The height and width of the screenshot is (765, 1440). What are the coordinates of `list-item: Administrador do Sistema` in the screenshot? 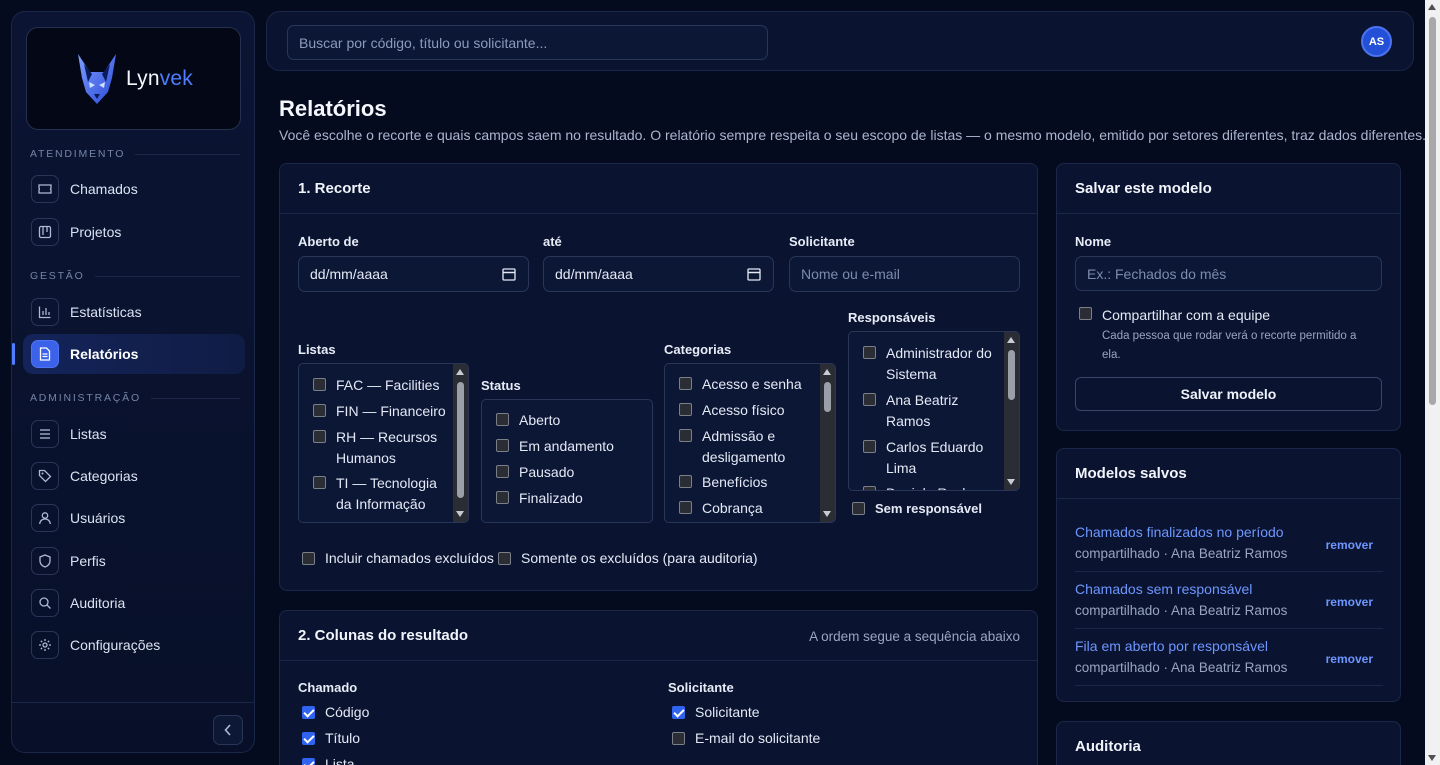 It's located at (933, 364).